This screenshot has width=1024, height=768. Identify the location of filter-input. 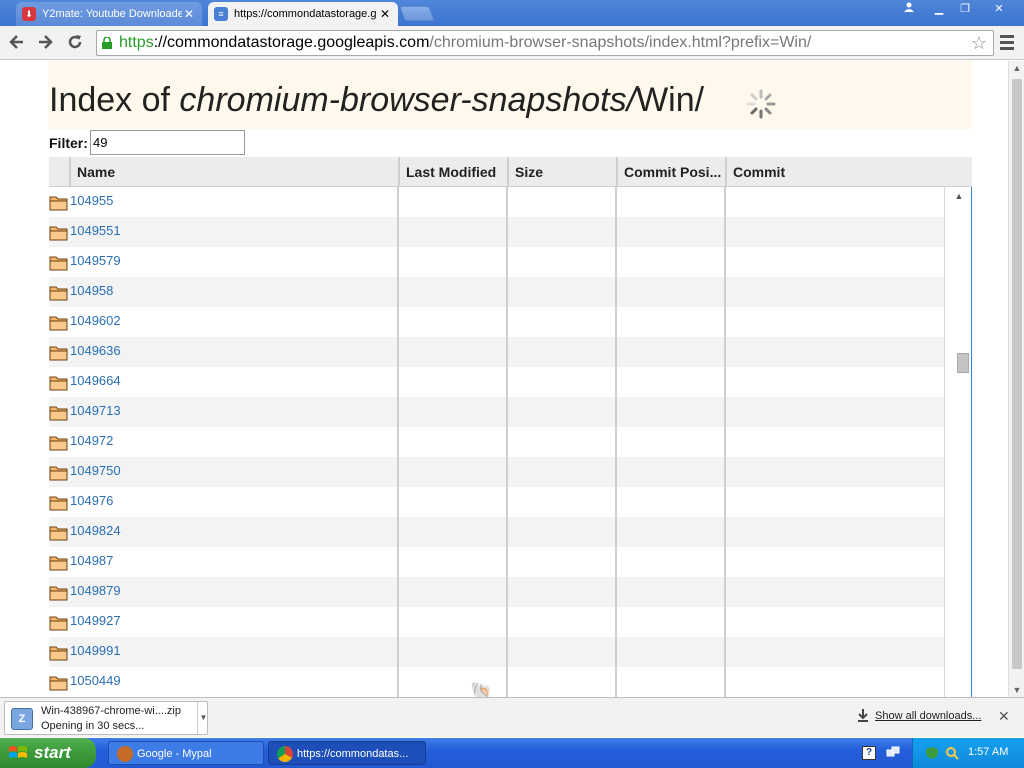
(167, 142).